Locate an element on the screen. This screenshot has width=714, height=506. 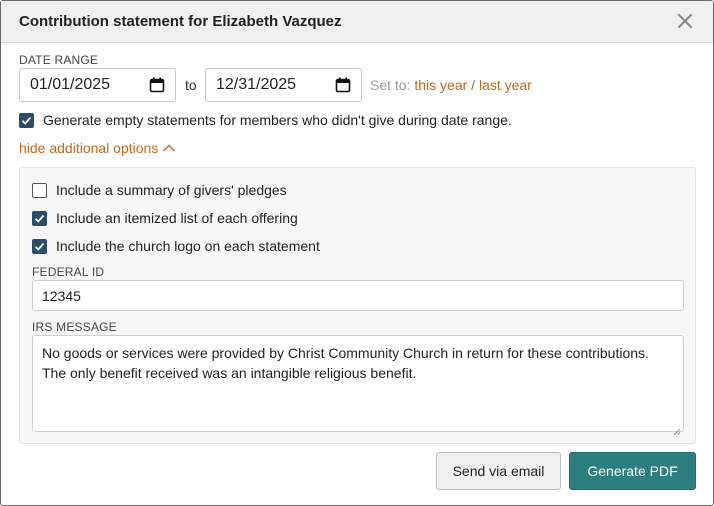
hide-options-label: hide additional options is located at coordinates (89, 148).